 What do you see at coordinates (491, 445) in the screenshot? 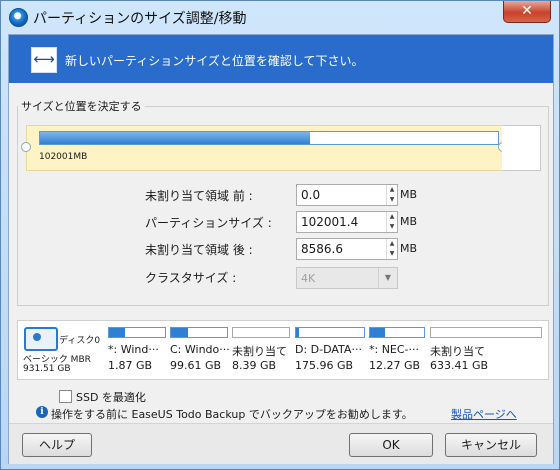
I see `cancel-button: キャンセル` at bounding box center [491, 445].